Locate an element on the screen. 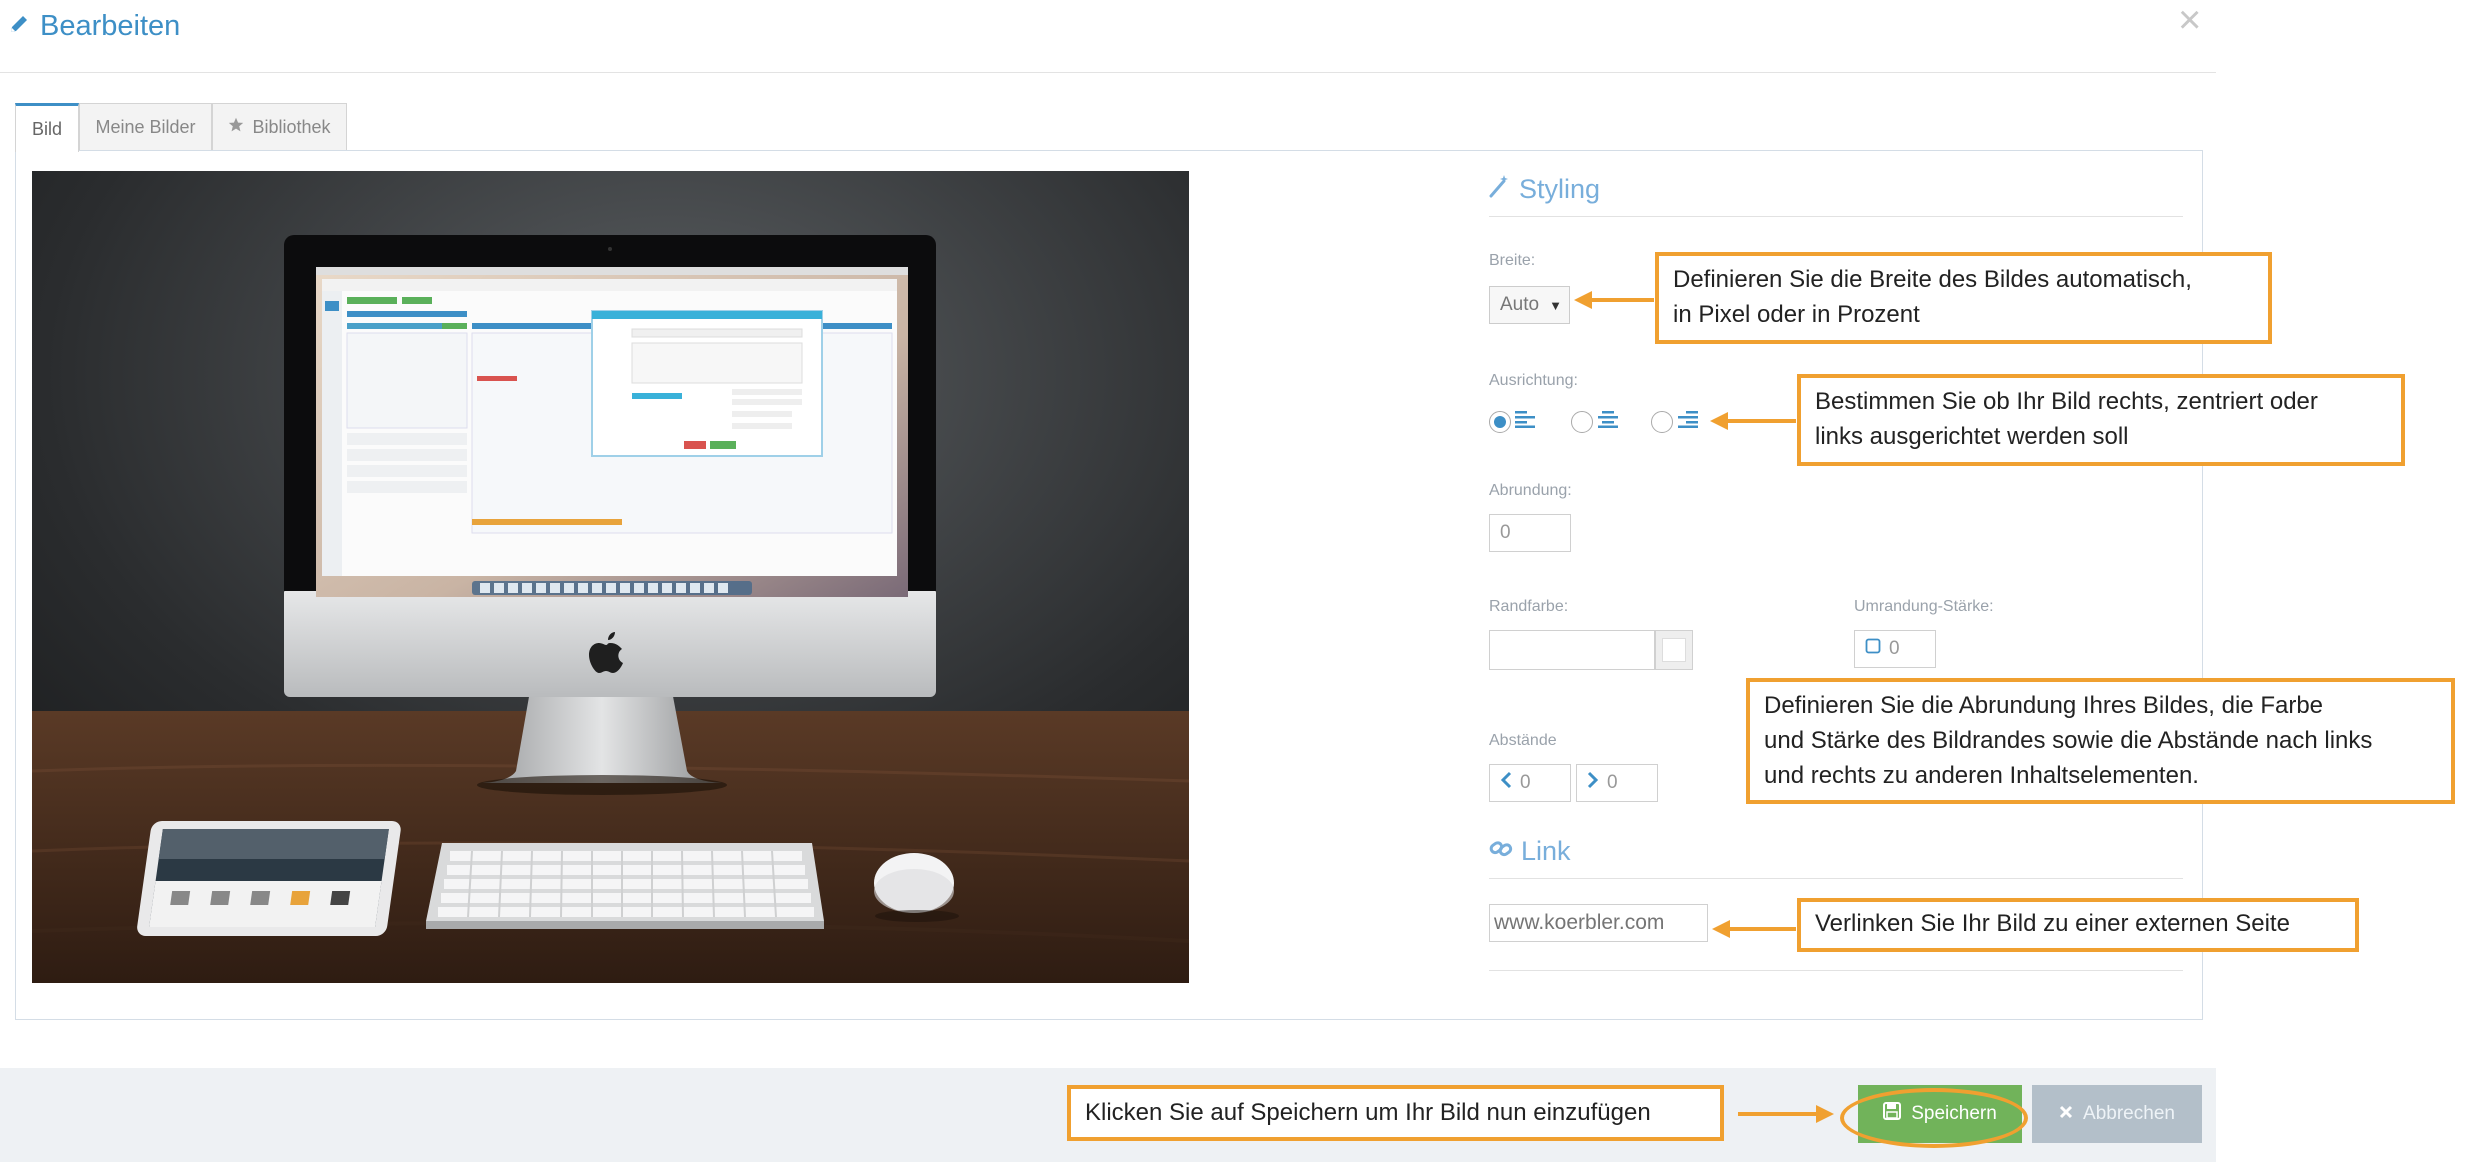 The height and width of the screenshot is (1162, 2468). spacing-right-input: 0 is located at coordinates (1617, 783).